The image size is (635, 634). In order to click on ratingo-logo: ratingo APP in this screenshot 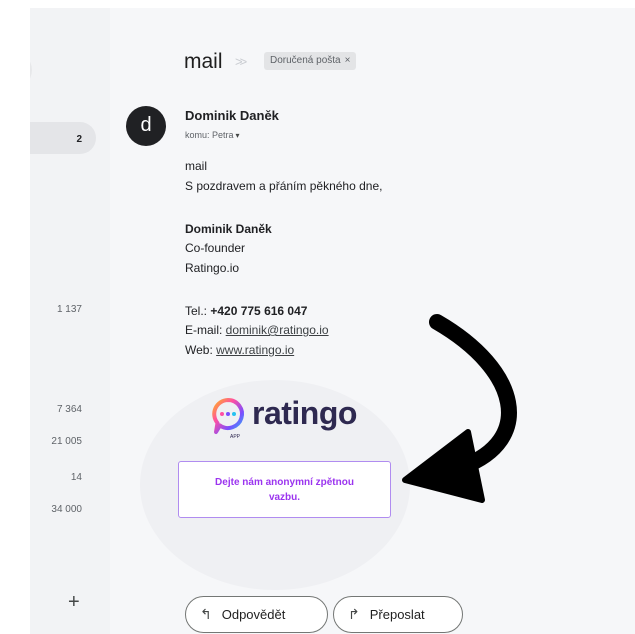, I will do `click(291, 419)`.